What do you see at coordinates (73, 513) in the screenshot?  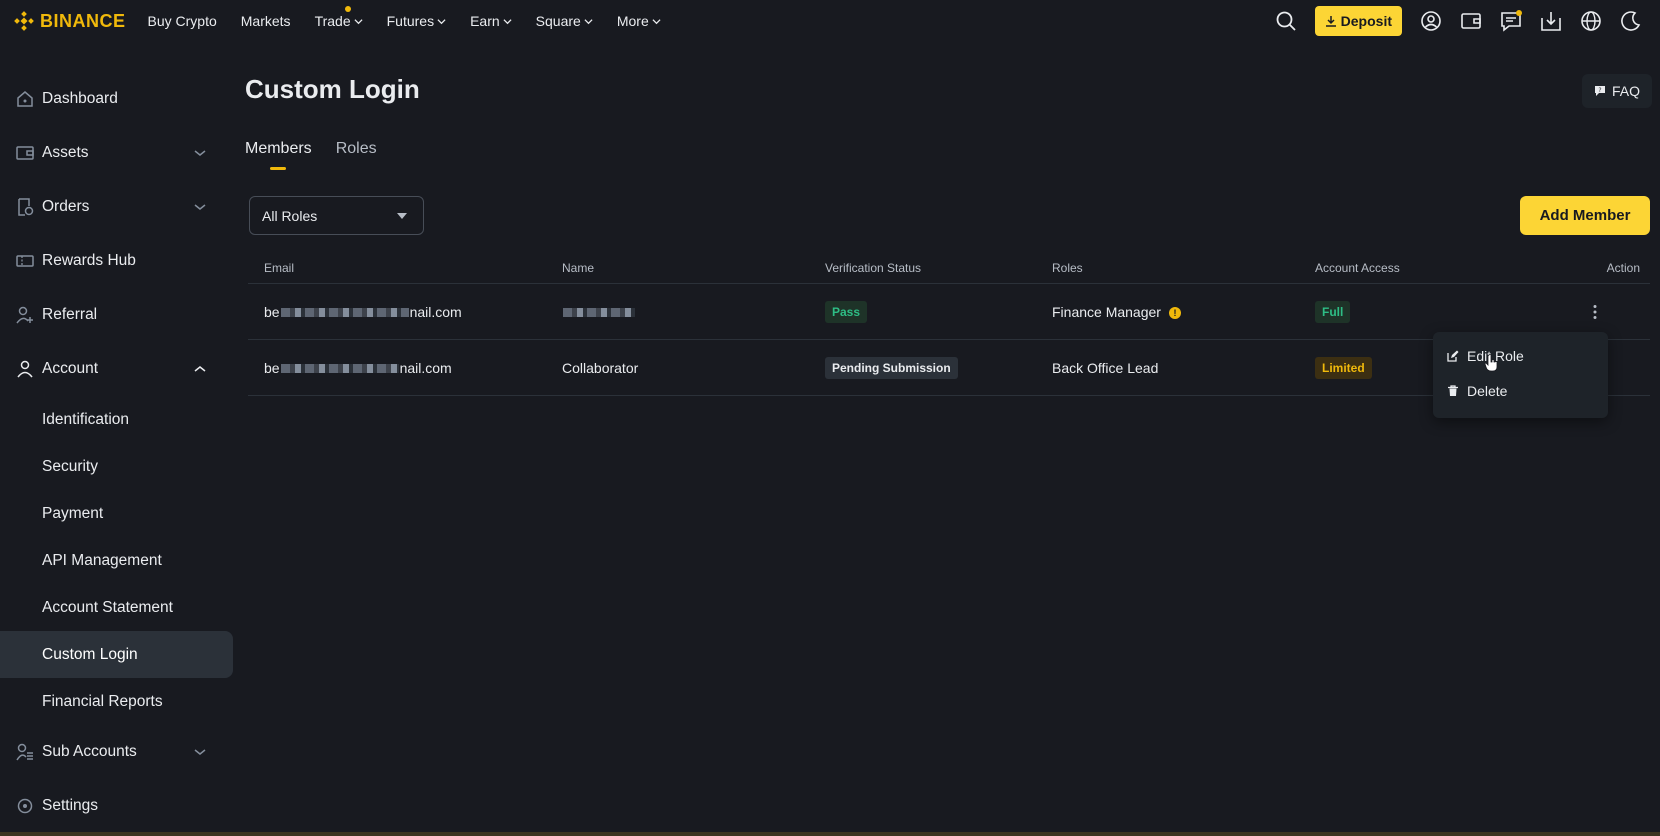 I see `sidebar-item-label: Payment` at bounding box center [73, 513].